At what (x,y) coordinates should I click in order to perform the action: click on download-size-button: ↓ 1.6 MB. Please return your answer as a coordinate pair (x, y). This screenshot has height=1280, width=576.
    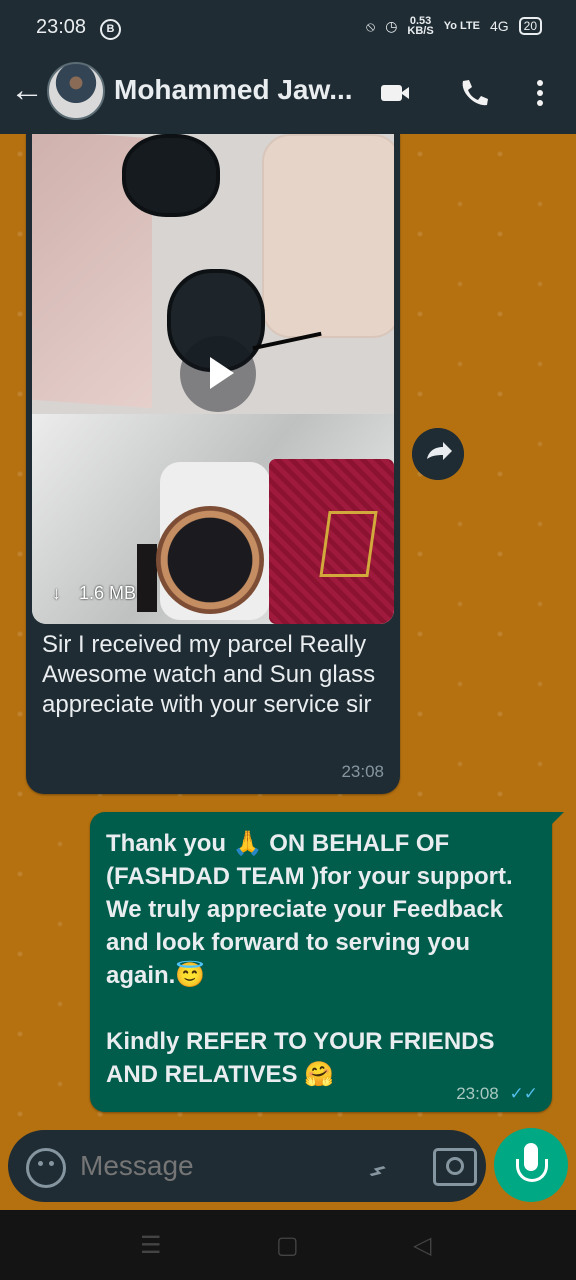
    Looking at the image, I should click on (107, 593).